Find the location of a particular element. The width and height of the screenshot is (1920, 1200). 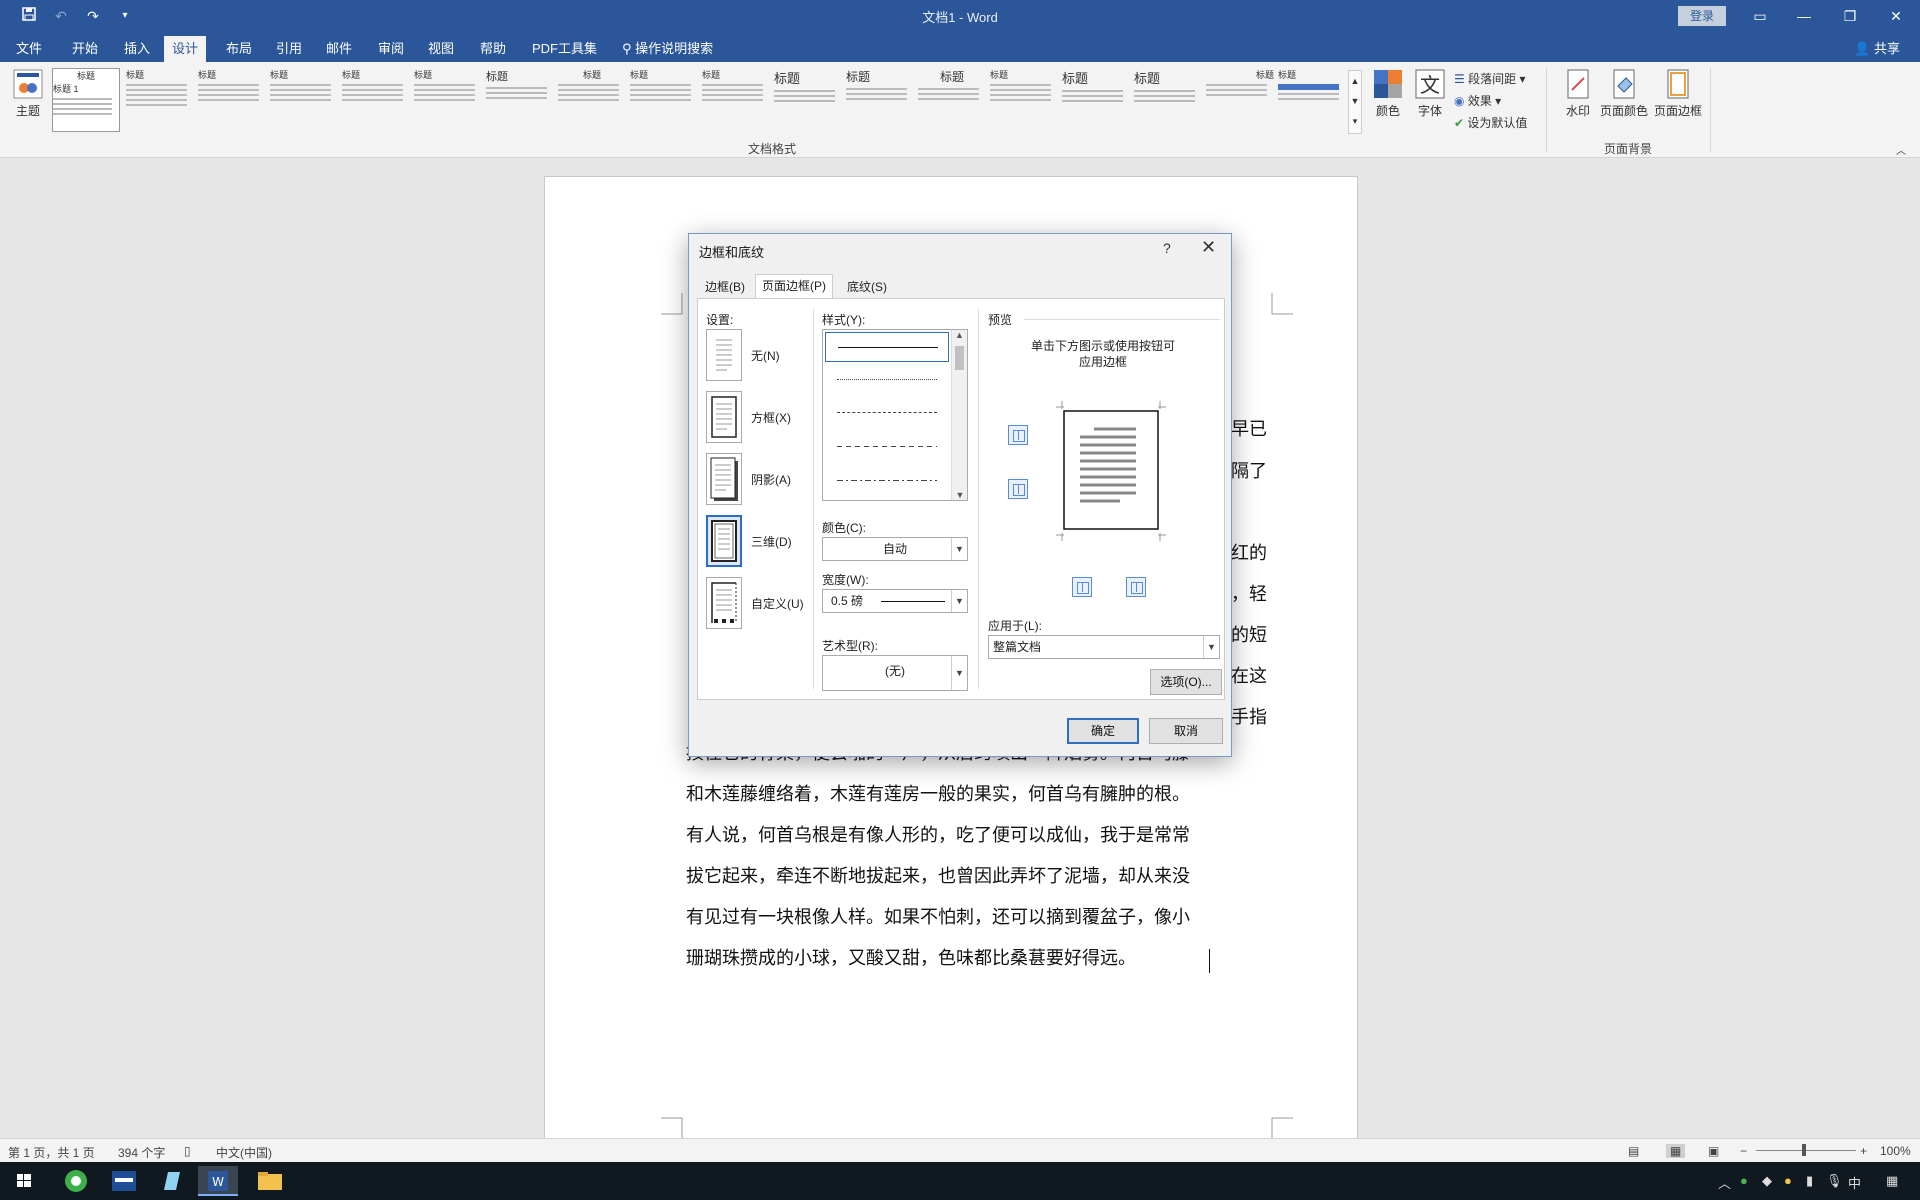

color-select: 自动 ▼ is located at coordinates (895, 549).